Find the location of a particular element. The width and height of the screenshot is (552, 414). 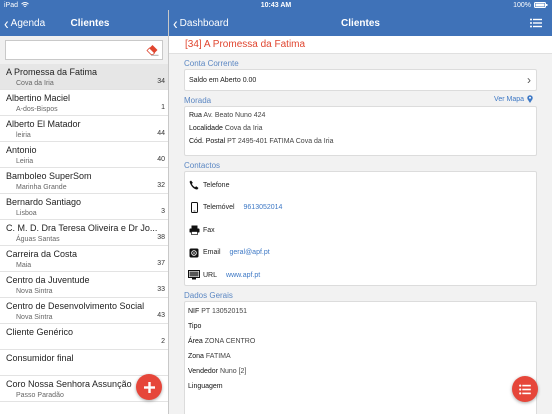

fax-icon is located at coordinates (194, 230).